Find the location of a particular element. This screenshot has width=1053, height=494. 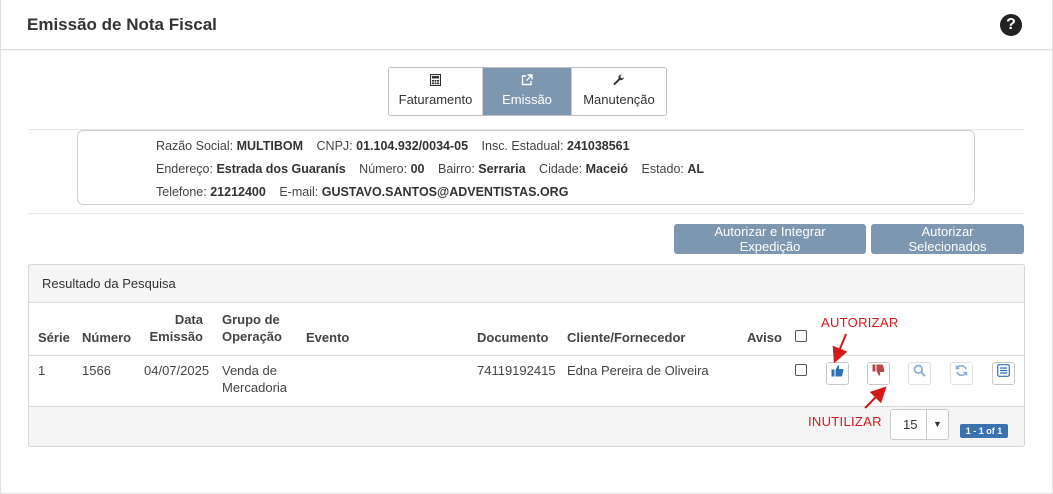

arrow-to-authorize is located at coordinates (840, 348).